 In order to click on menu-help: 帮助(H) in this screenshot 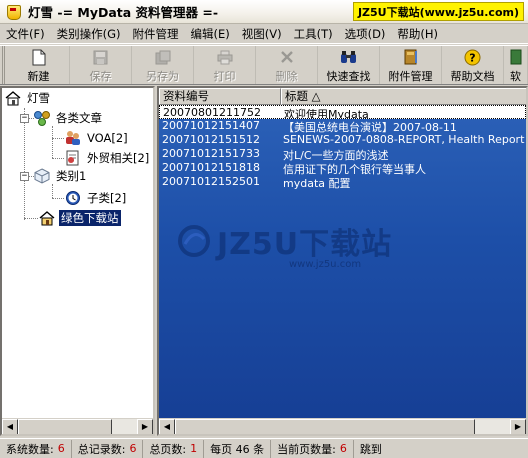, I will do `click(417, 34)`.